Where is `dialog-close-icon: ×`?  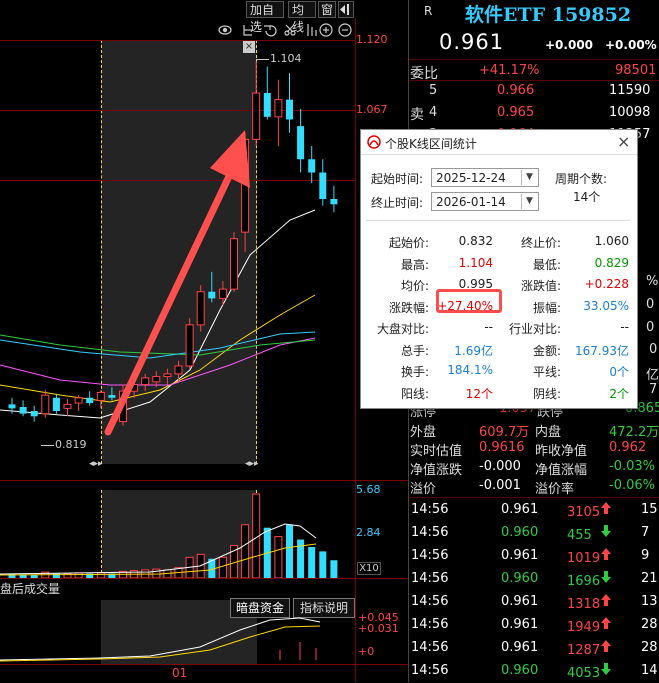
dialog-close-icon: × is located at coordinates (623, 141).